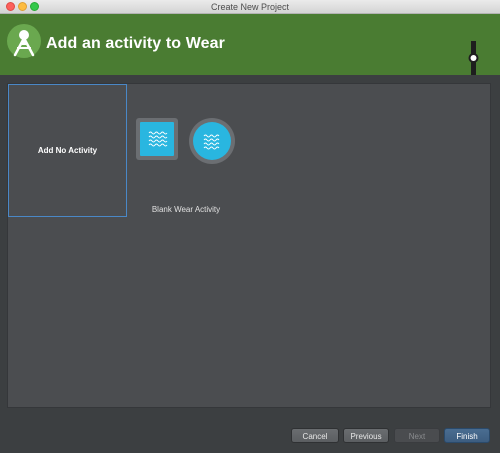 This screenshot has height=453, width=500. I want to click on android-studio-icon, so click(24, 41).